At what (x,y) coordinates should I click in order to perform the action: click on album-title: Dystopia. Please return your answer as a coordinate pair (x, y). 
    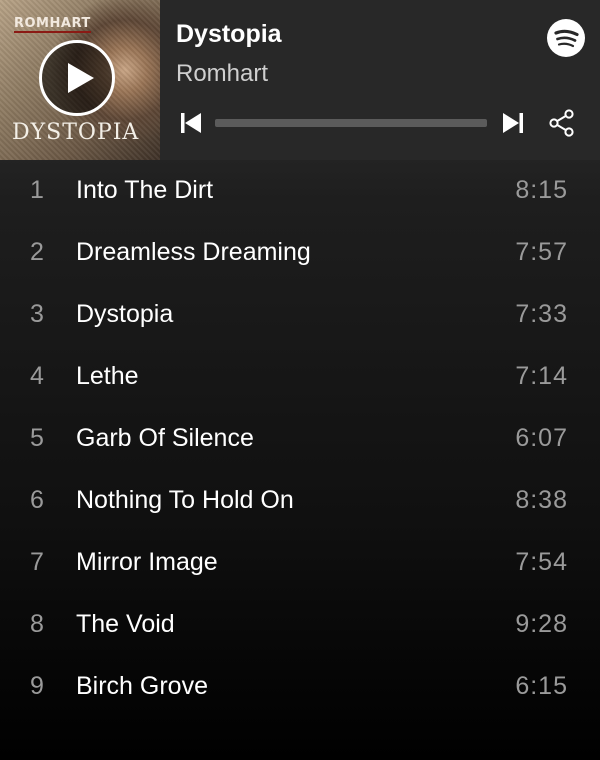
    Looking at the image, I should click on (229, 34).